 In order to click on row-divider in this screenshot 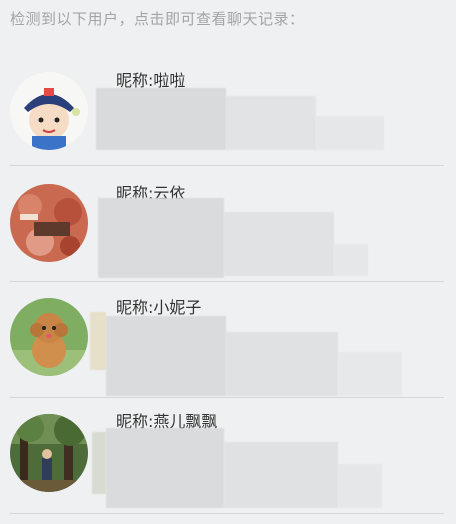, I will do `click(227, 513)`.